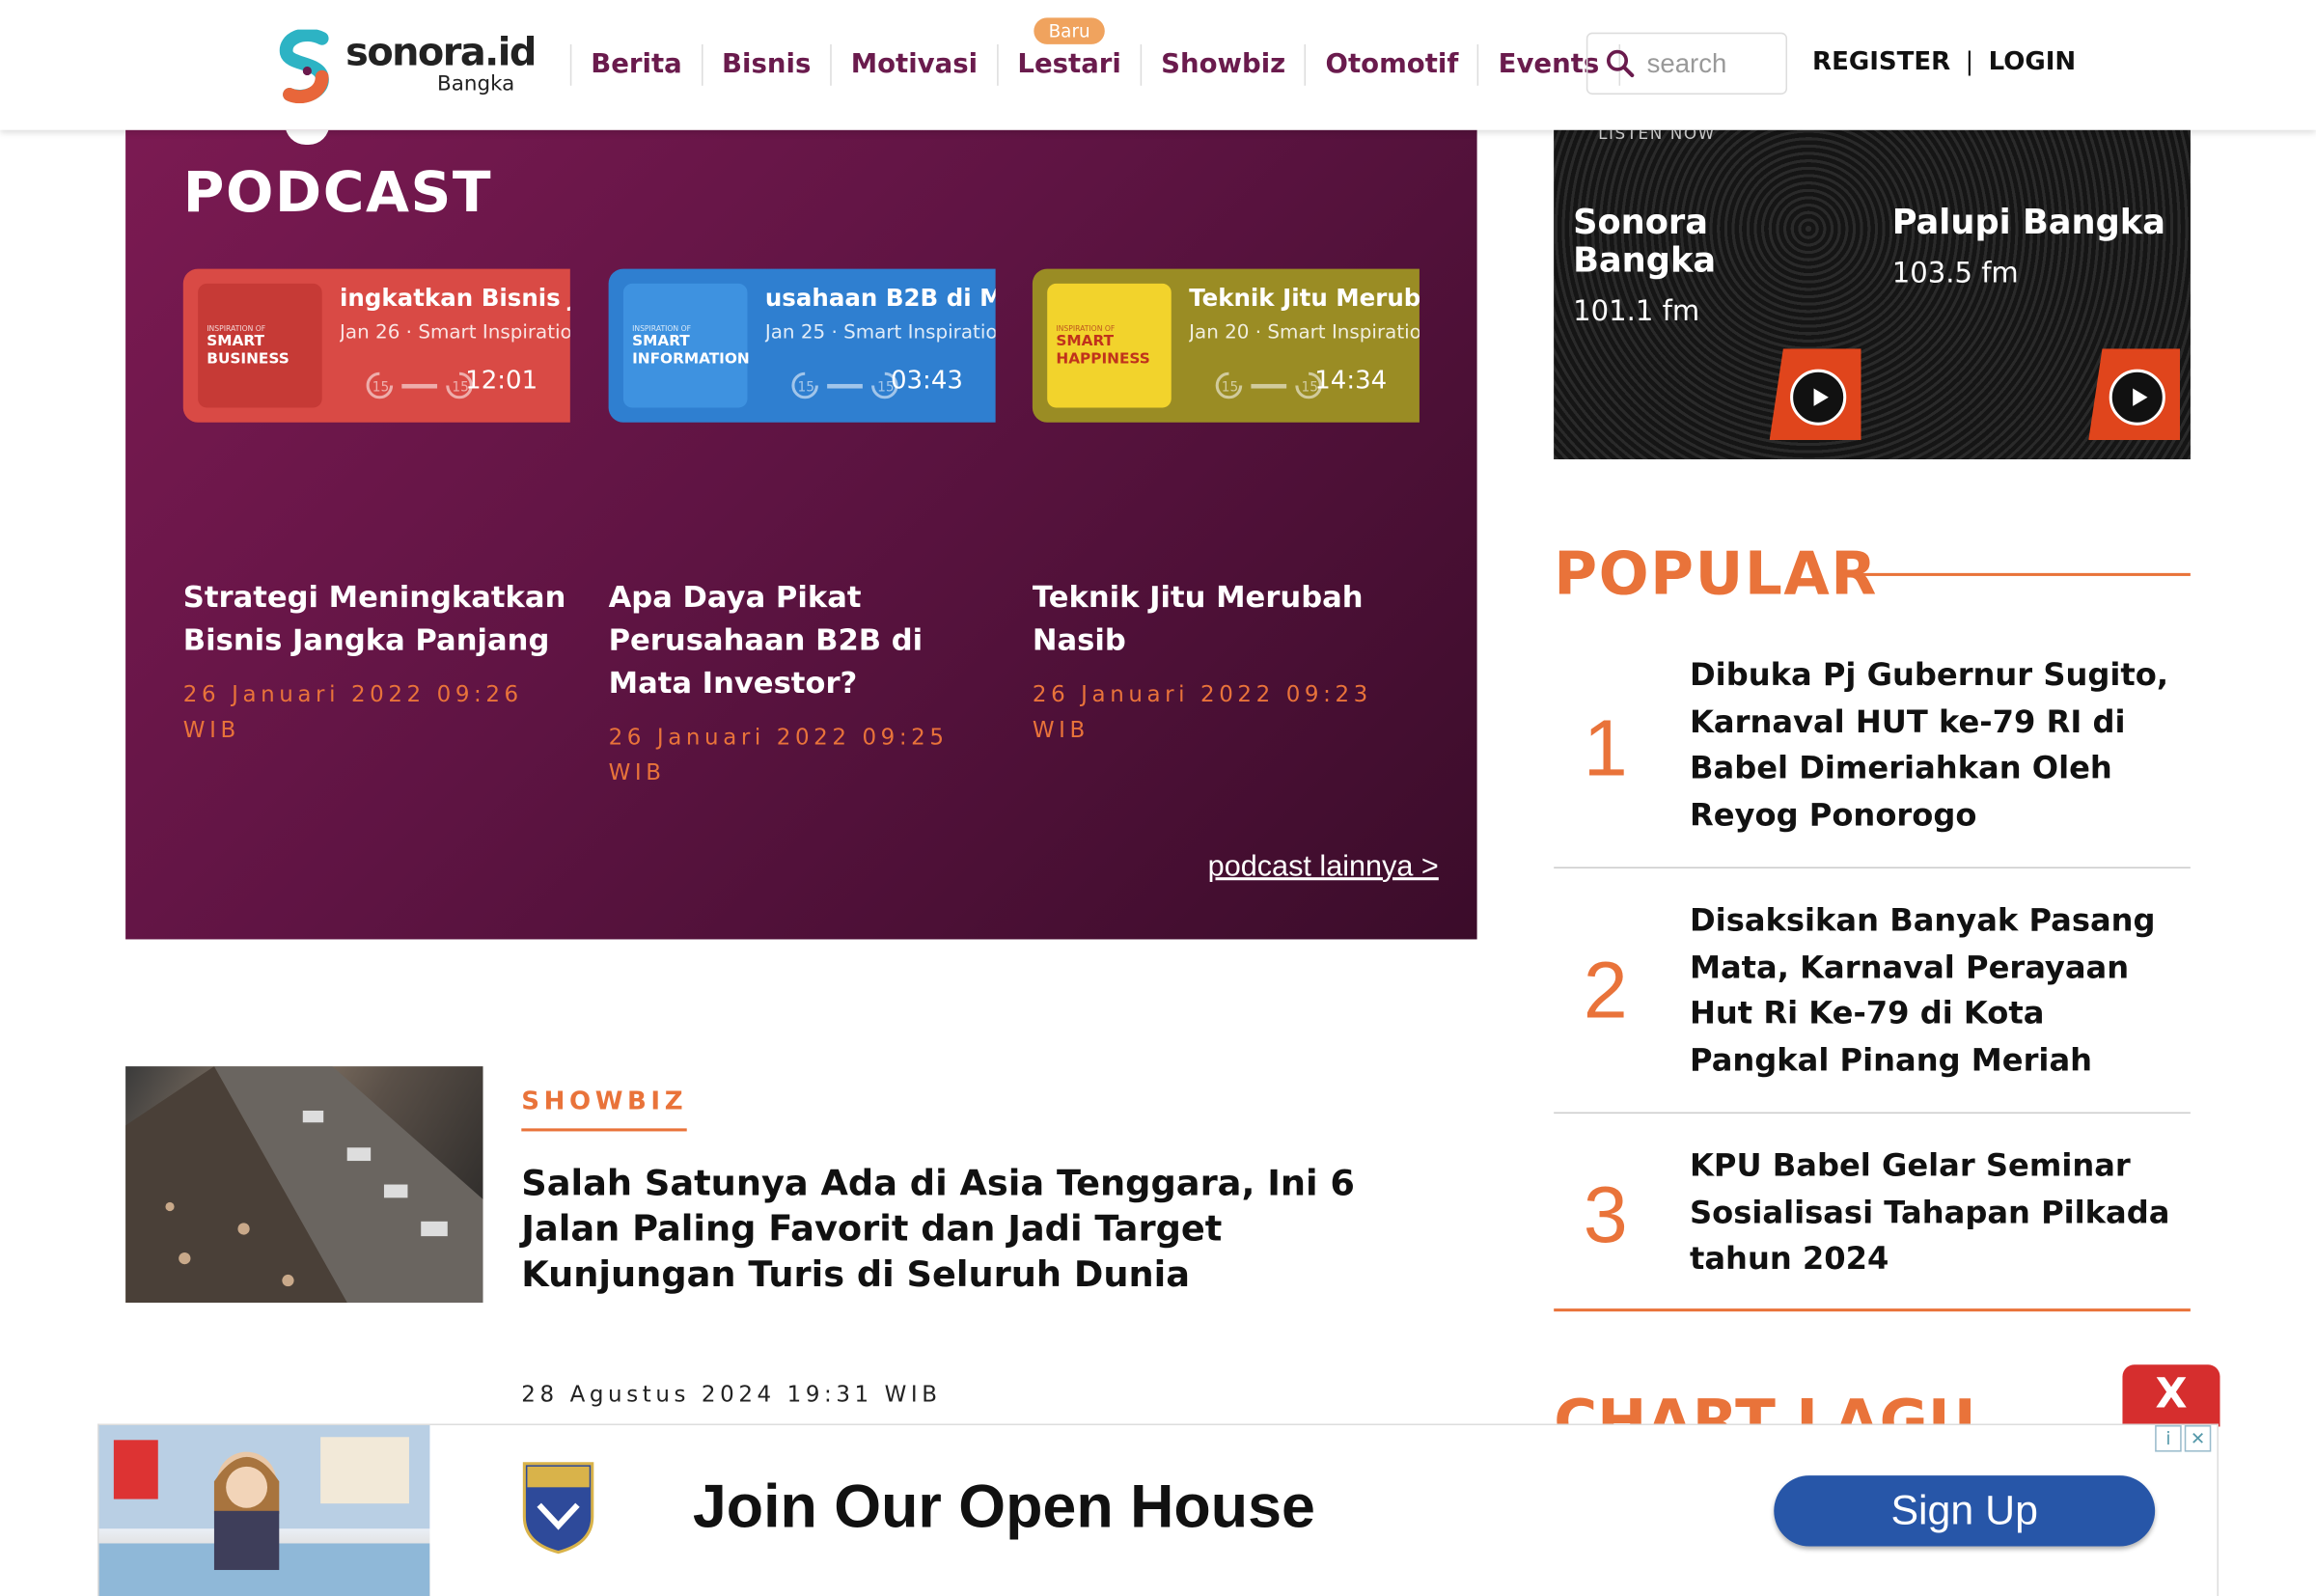 The width and height of the screenshot is (2316, 1596). I want to click on player-episode-title: Teknik Jitu Meruba, so click(1304, 297).